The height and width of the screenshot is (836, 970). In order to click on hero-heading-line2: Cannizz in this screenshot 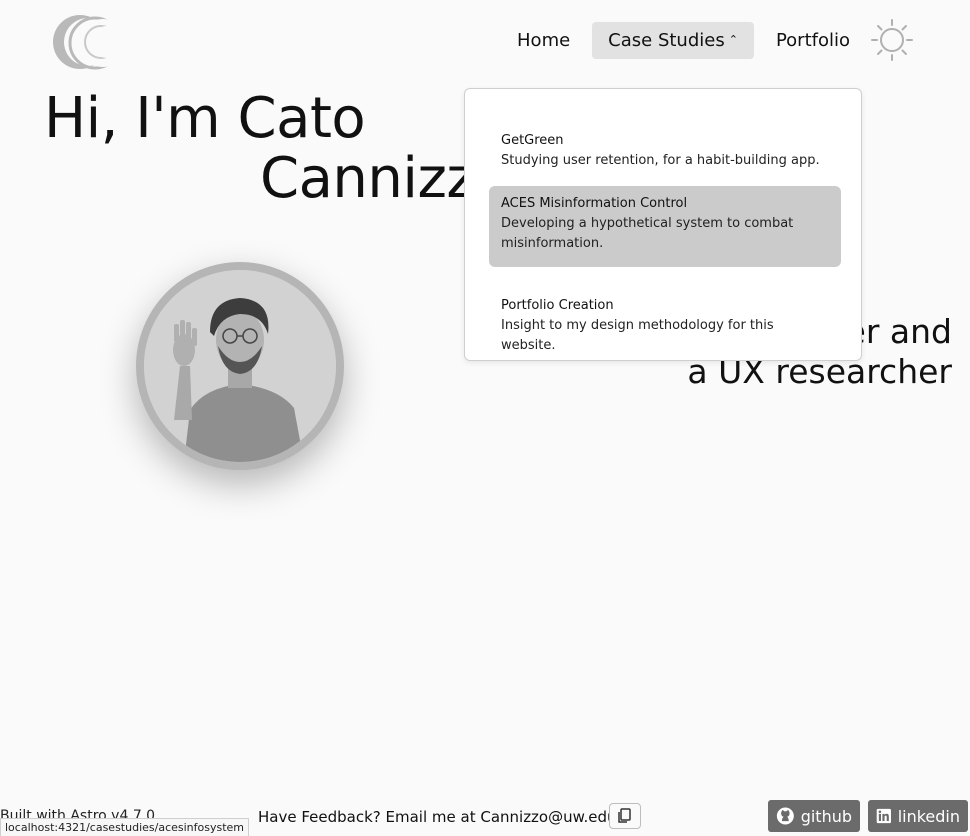, I will do `click(368, 178)`.